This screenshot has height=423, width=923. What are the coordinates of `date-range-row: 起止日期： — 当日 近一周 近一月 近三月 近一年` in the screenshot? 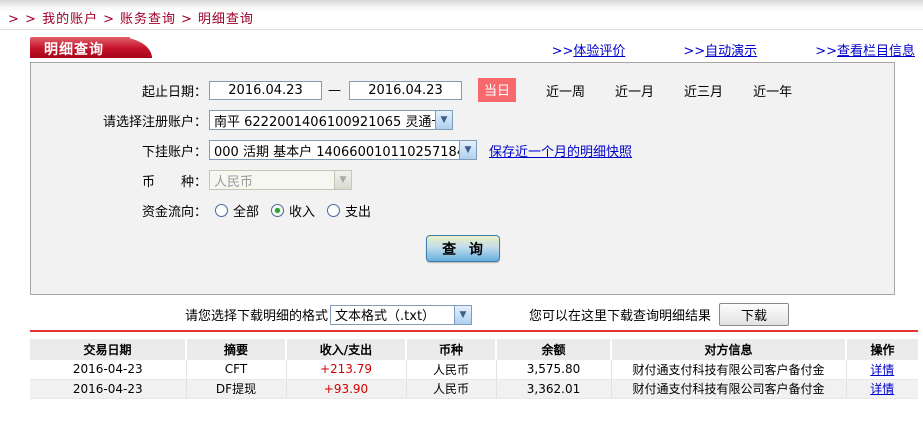 It's located at (462, 90).